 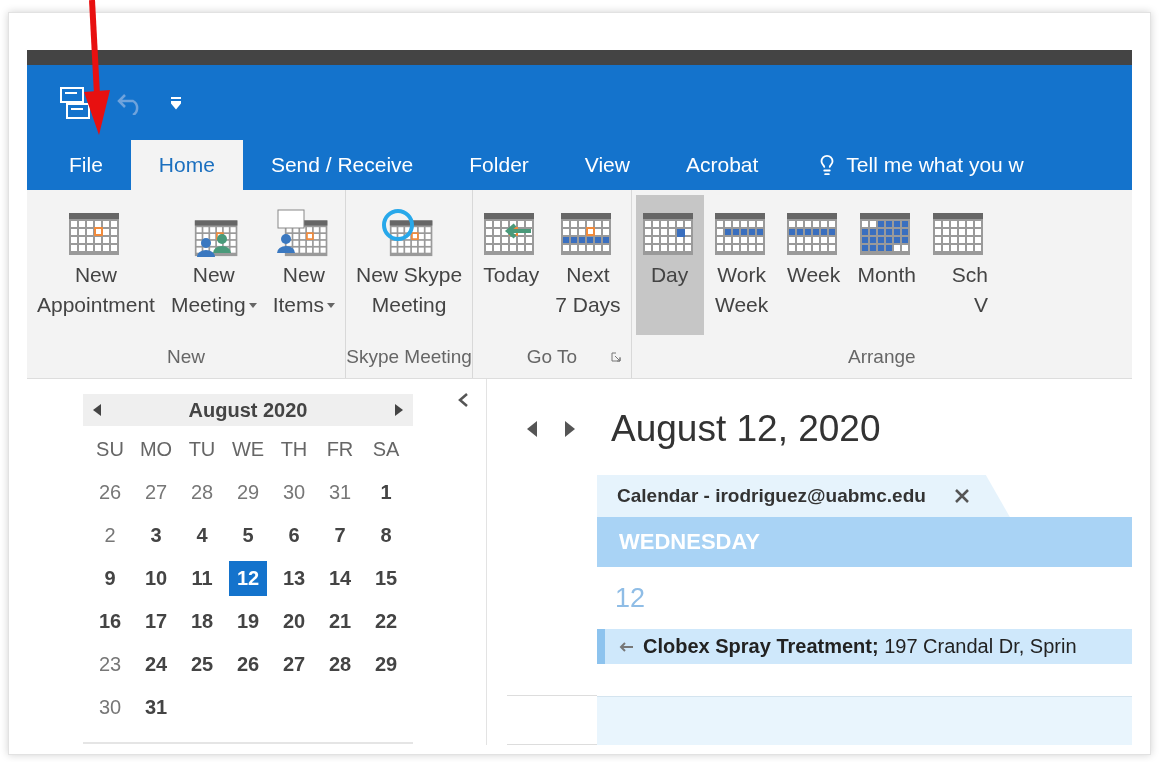 I want to click on month-title: August 2020, so click(x=248, y=410).